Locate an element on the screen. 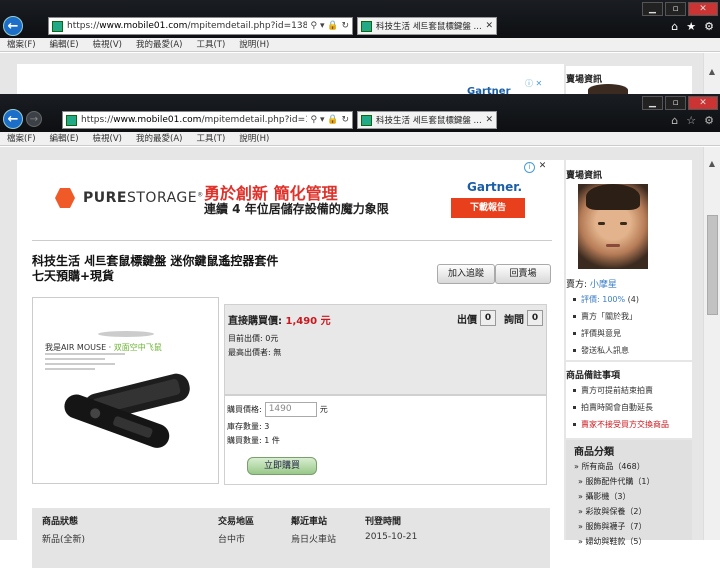 Image resolution: width=720 pixels, height=568 pixels. buy-price-unit: 元 is located at coordinates (323, 409).